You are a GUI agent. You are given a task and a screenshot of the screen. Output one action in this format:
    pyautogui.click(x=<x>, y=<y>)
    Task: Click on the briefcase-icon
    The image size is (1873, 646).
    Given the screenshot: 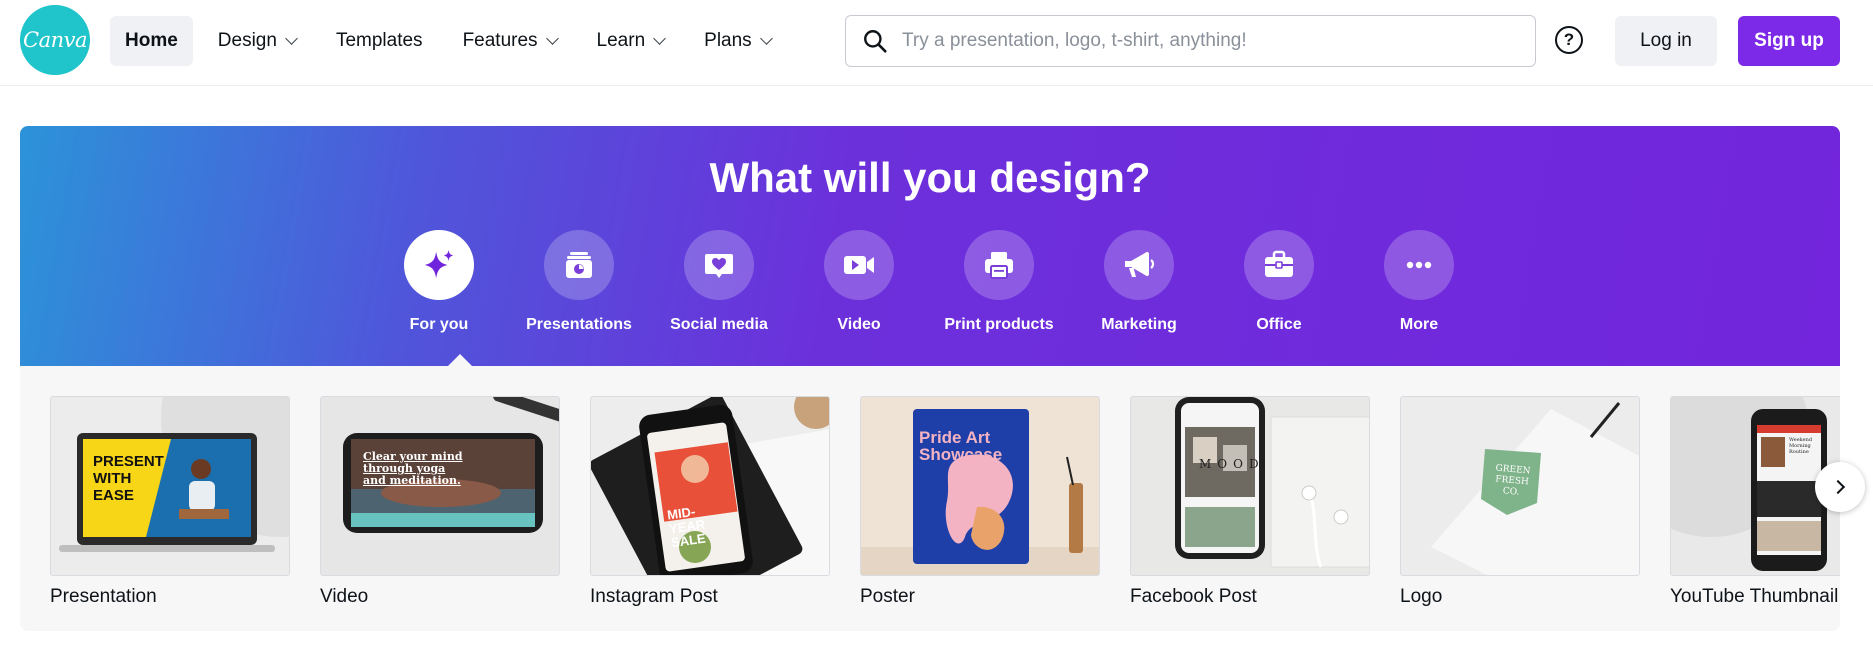 What is the action you would take?
    pyautogui.click(x=1279, y=263)
    